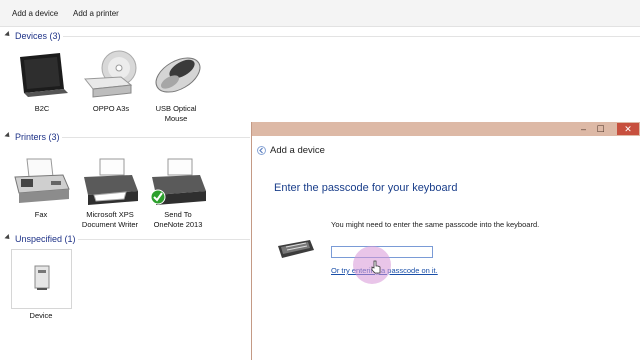 This screenshot has width=640, height=360. Describe the element at coordinates (261, 150) in the screenshot. I see `back-icon` at that location.